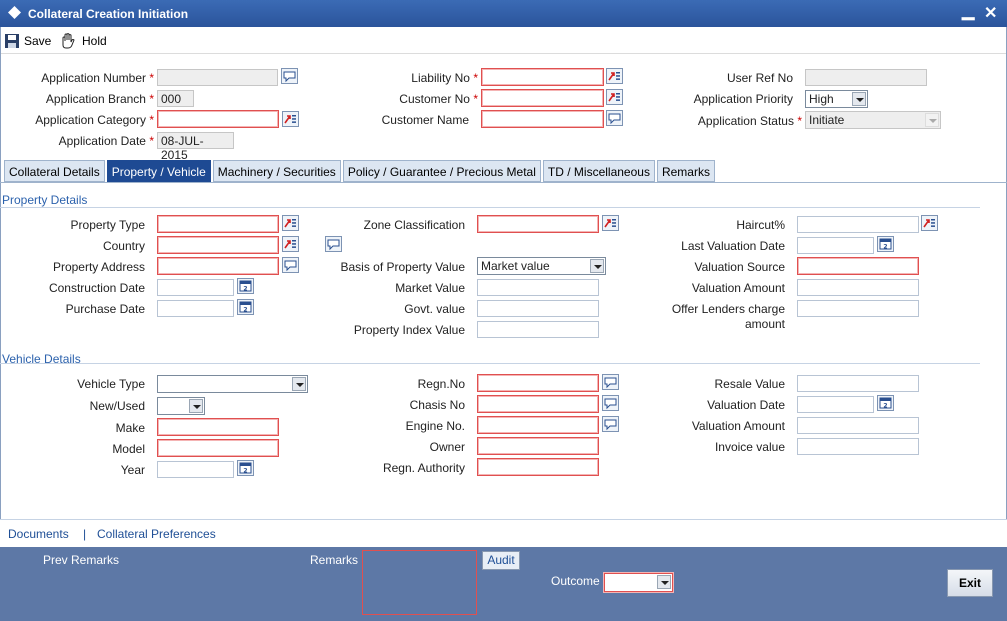 The width and height of the screenshot is (1007, 621). I want to click on save-button: Save, so click(27, 41).